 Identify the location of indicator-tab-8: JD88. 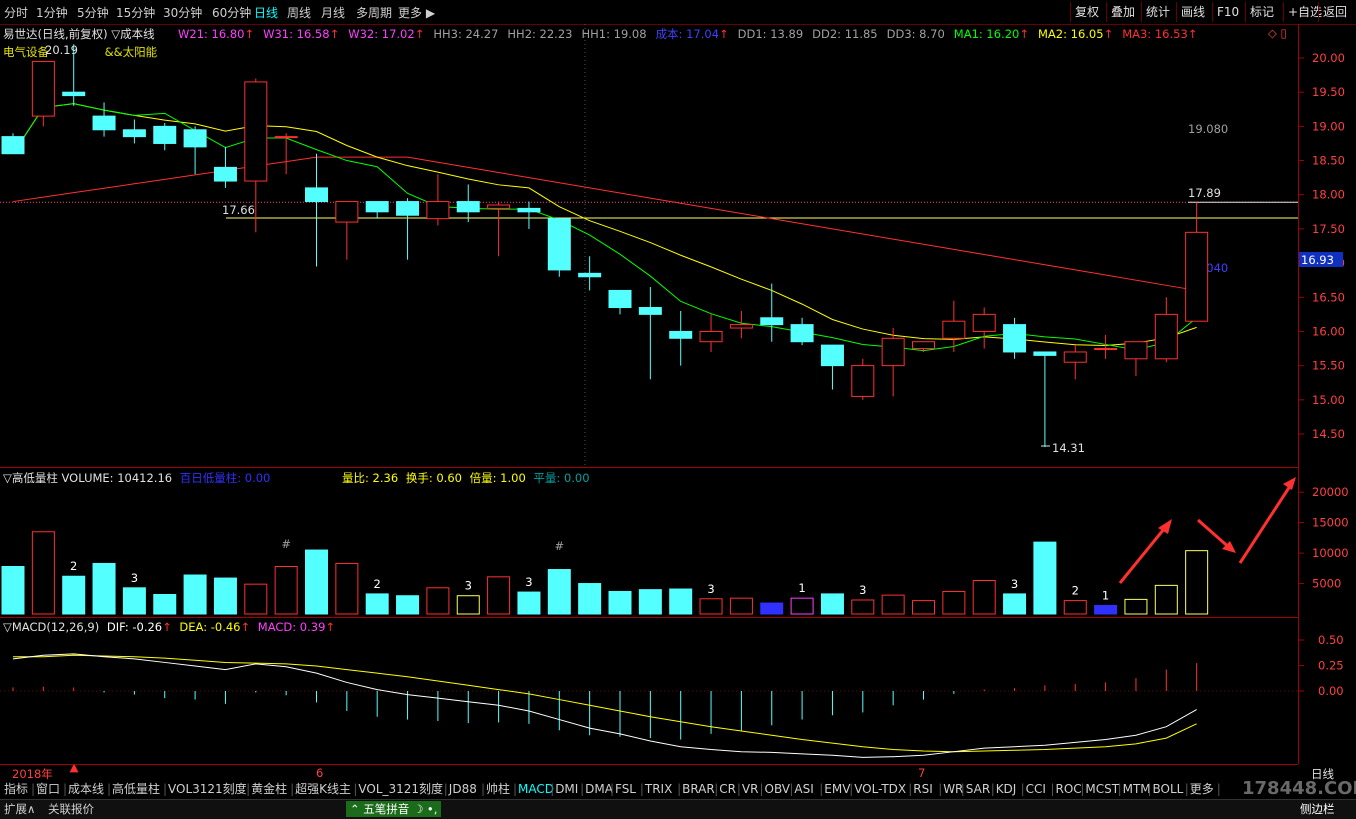
(463, 789).